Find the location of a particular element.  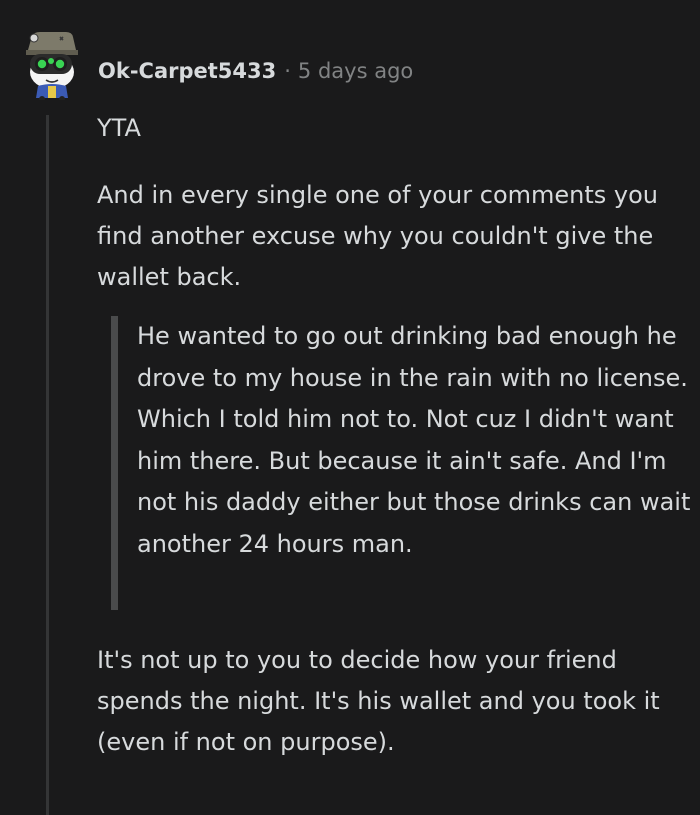

comment-timestamp: 5 days ago is located at coordinates (355, 71).